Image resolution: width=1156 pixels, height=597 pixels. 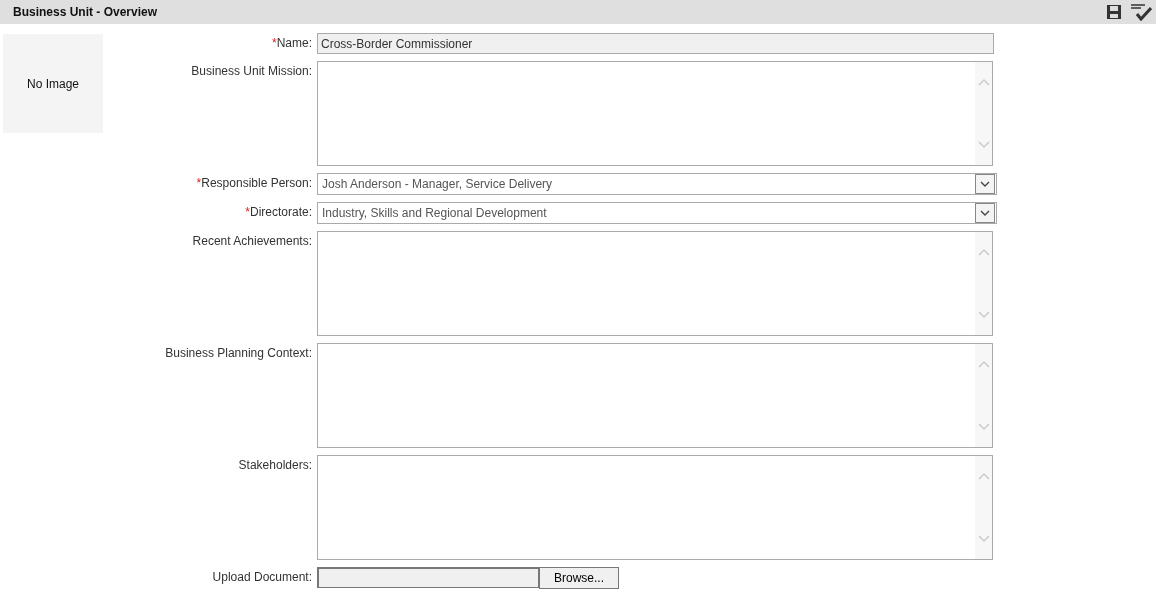 What do you see at coordinates (274, 465) in the screenshot?
I see `field-label: Stakeholders:` at bounding box center [274, 465].